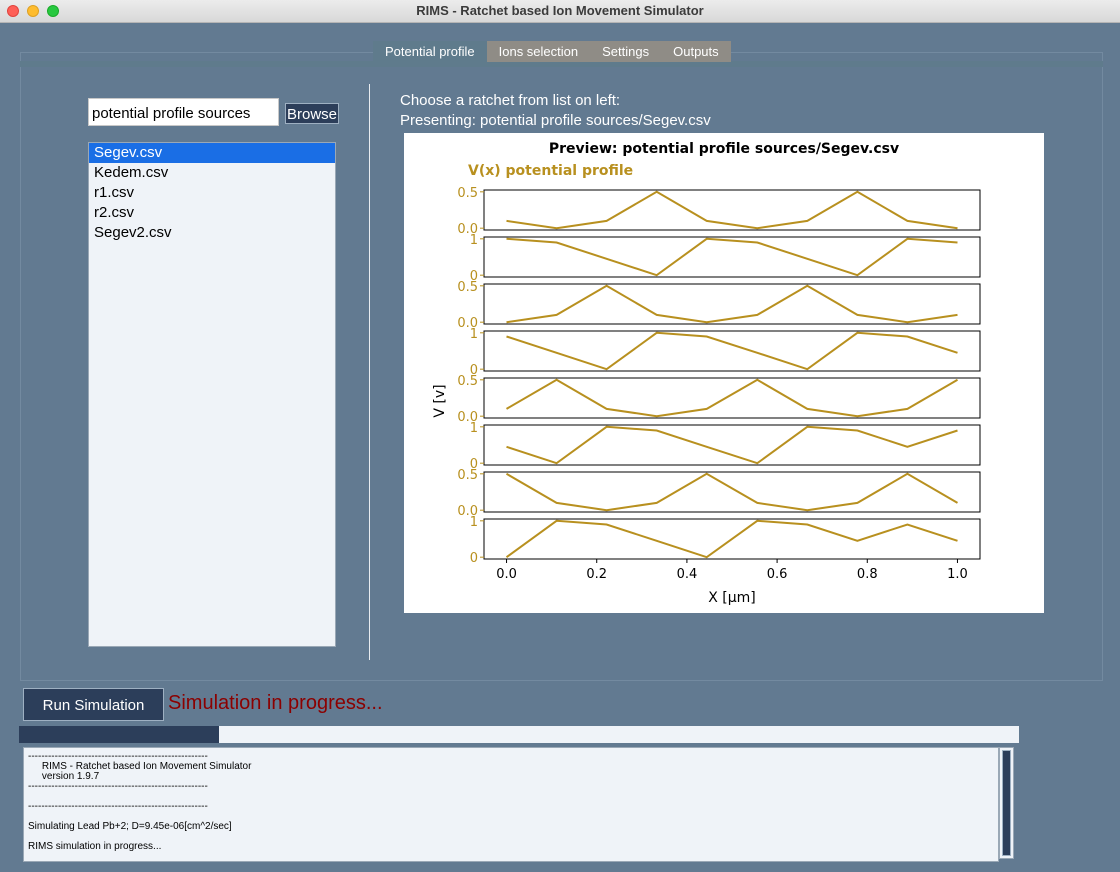 The height and width of the screenshot is (872, 1120). I want to click on list-item: Segev.csv, so click(212, 153).